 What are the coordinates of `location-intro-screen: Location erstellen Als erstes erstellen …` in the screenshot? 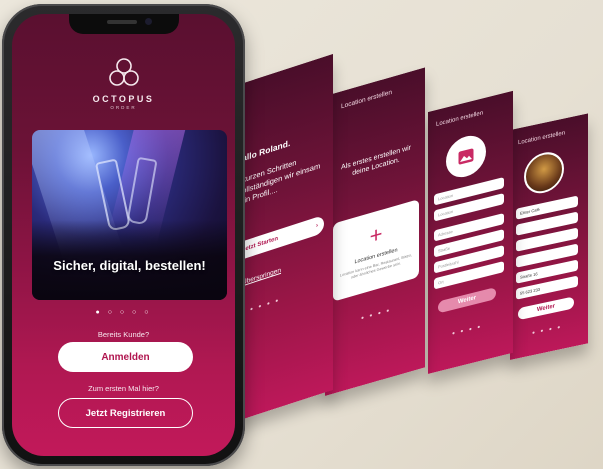 It's located at (375, 231).